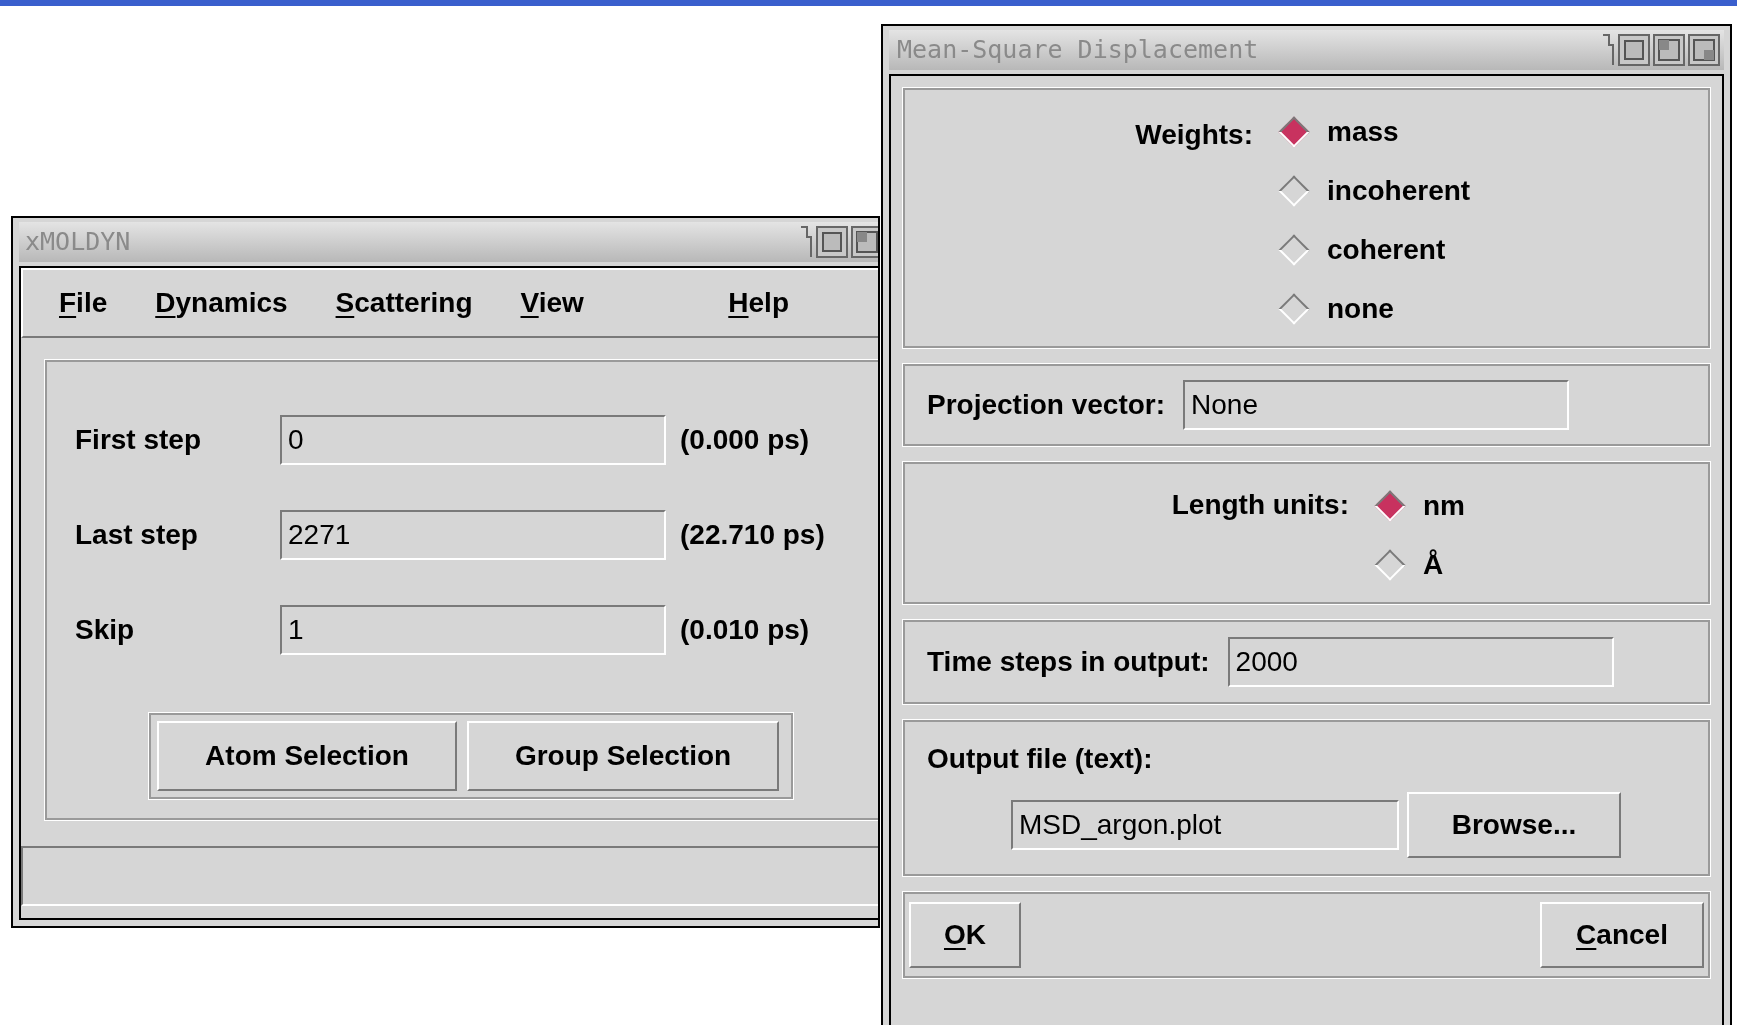 This screenshot has height=1025, width=1737. Describe the element at coordinates (1260, 505) in the screenshot. I see `units-label: Length units:` at that location.